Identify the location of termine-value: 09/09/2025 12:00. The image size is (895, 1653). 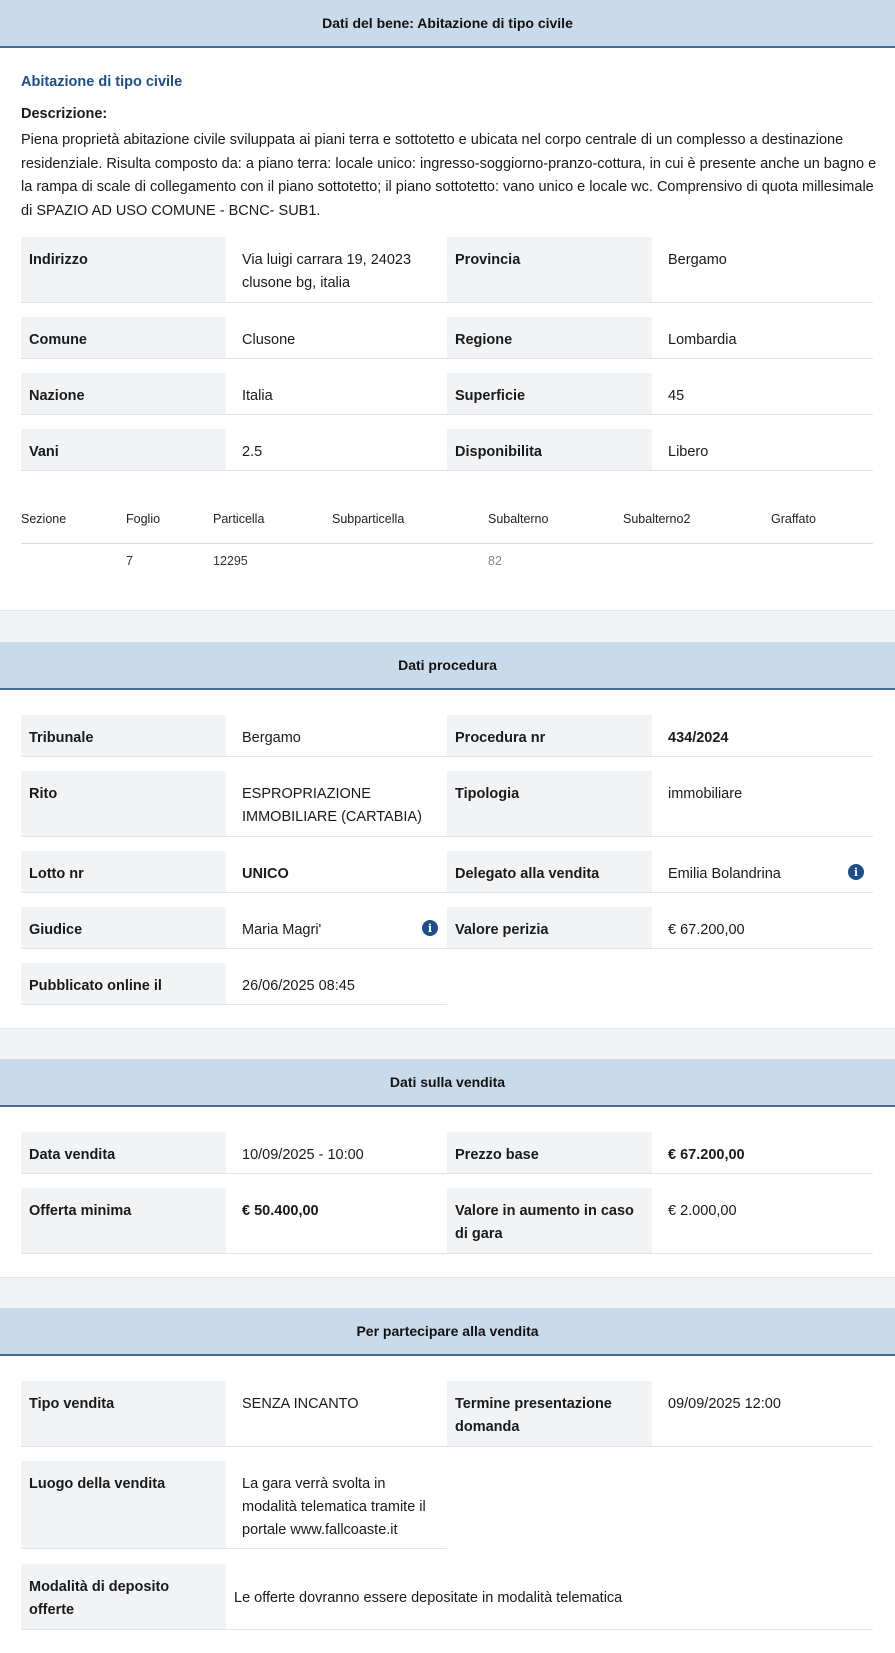
(762, 1414).